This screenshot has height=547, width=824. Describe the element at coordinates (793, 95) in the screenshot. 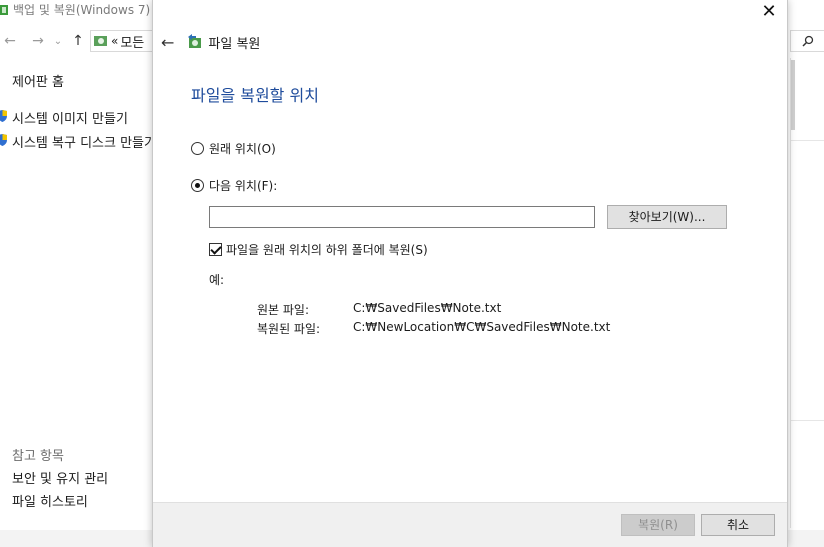

I see `scrollbar-thumb` at that location.